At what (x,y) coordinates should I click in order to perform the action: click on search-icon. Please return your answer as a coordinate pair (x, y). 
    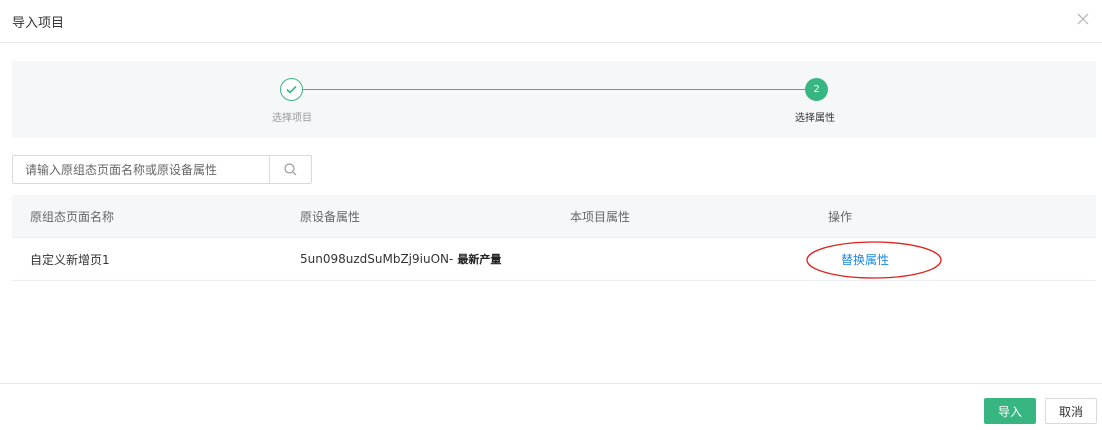
    Looking at the image, I should click on (290, 169).